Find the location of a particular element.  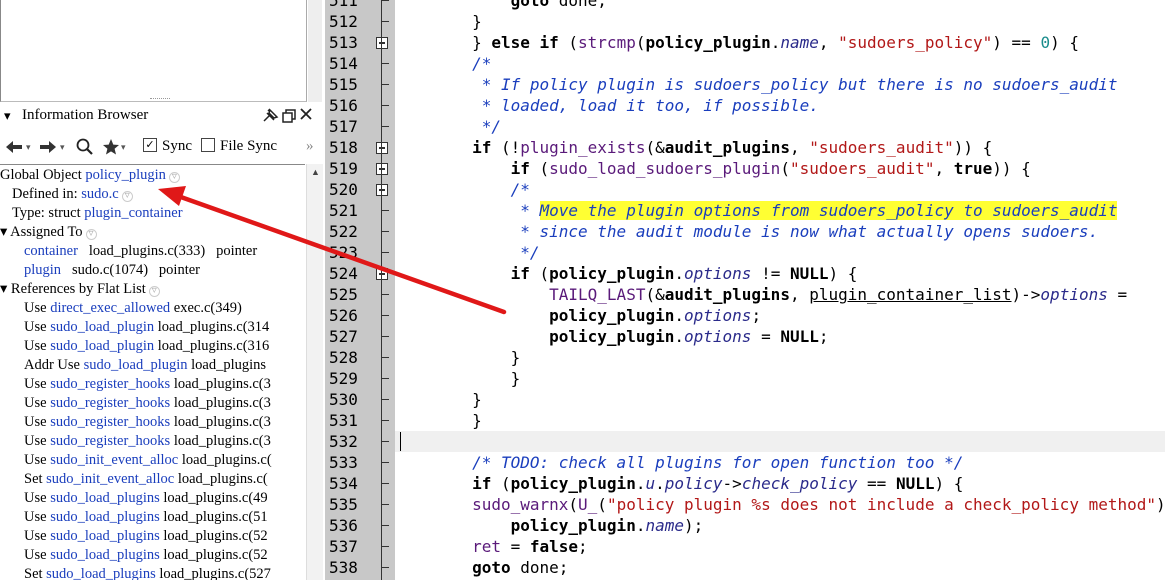

tree-row-link: plugin is located at coordinates (42, 270).